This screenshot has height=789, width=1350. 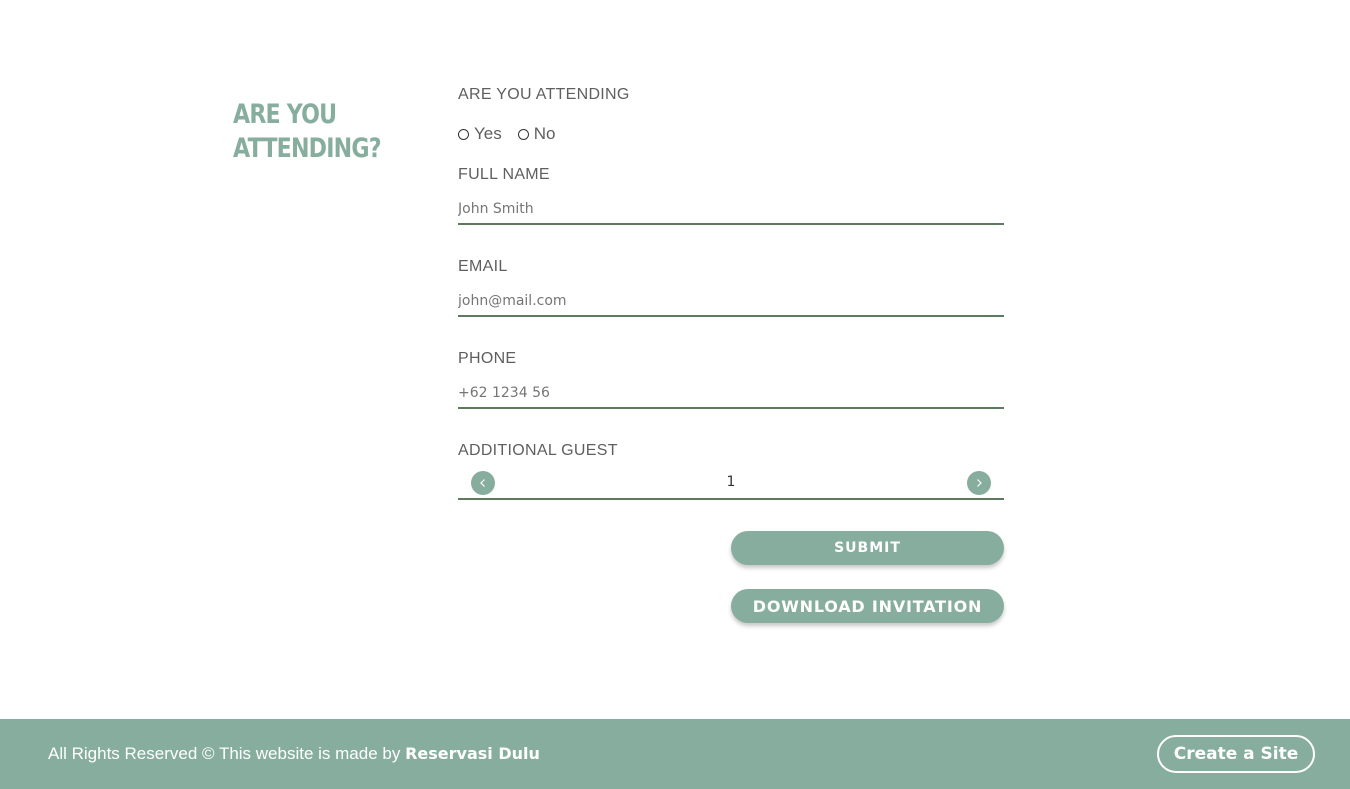 I want to click on attending-no-radio: No, so click(x=536, y=134).